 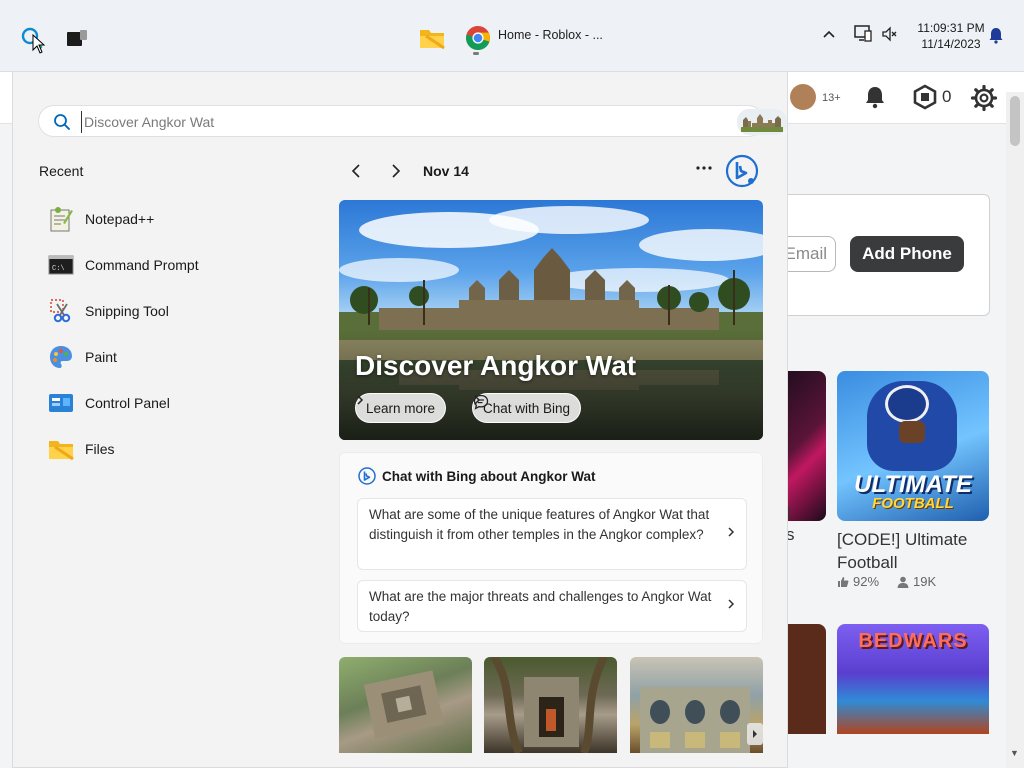 What do you see at coordinates (550, 705) in the screenshot?
I see `related-image-ta-prohm` at bounding box center [550, 705].